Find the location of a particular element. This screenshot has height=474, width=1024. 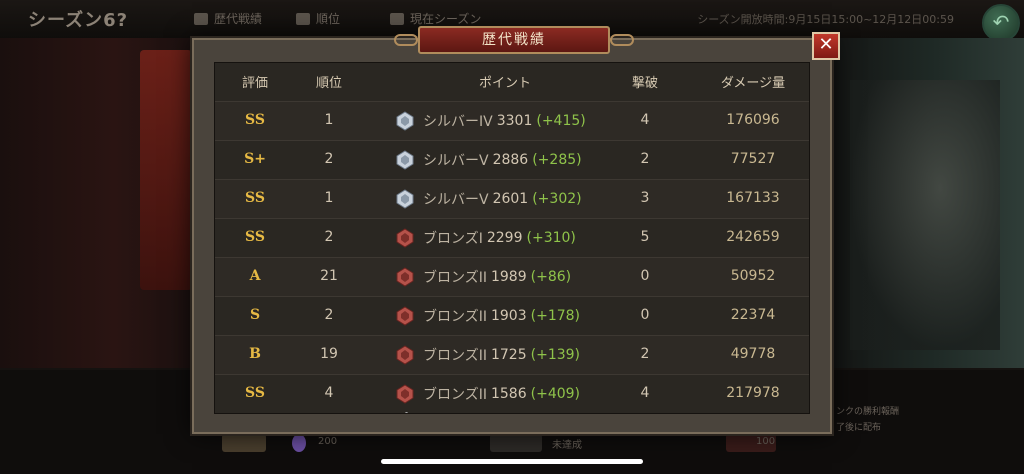

points-cell: シルバーV 2601 (+302) is located at coordinates (515, 199).